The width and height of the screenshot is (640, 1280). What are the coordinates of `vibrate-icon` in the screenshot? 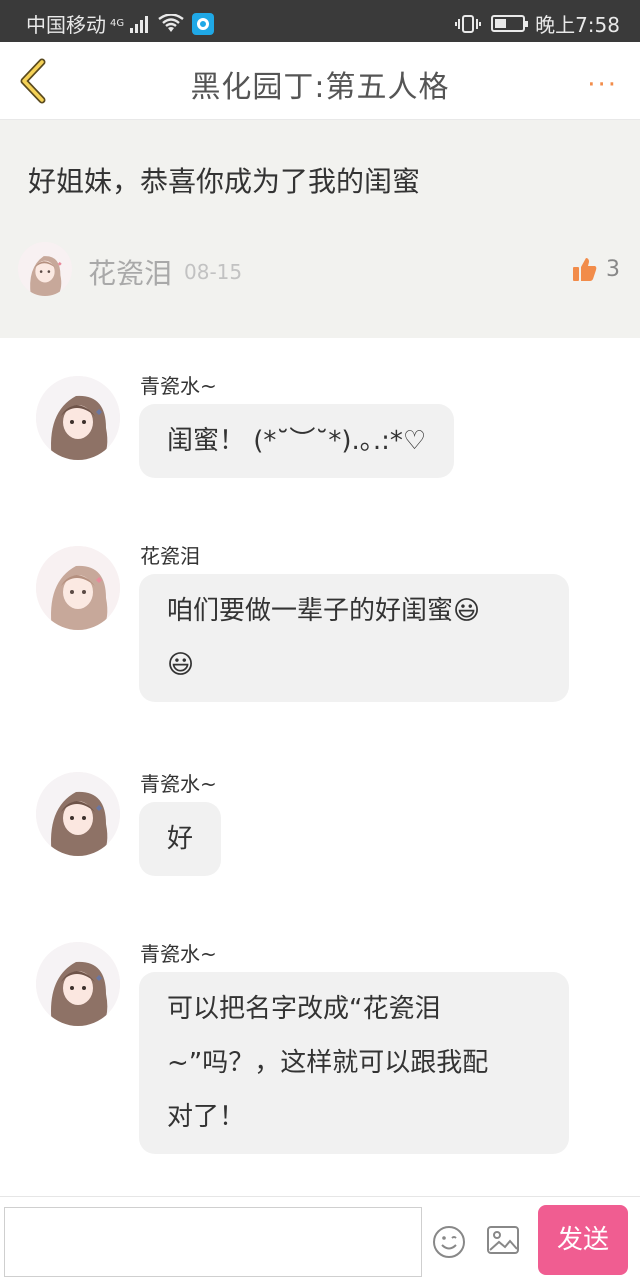 It's located at (468, 23).